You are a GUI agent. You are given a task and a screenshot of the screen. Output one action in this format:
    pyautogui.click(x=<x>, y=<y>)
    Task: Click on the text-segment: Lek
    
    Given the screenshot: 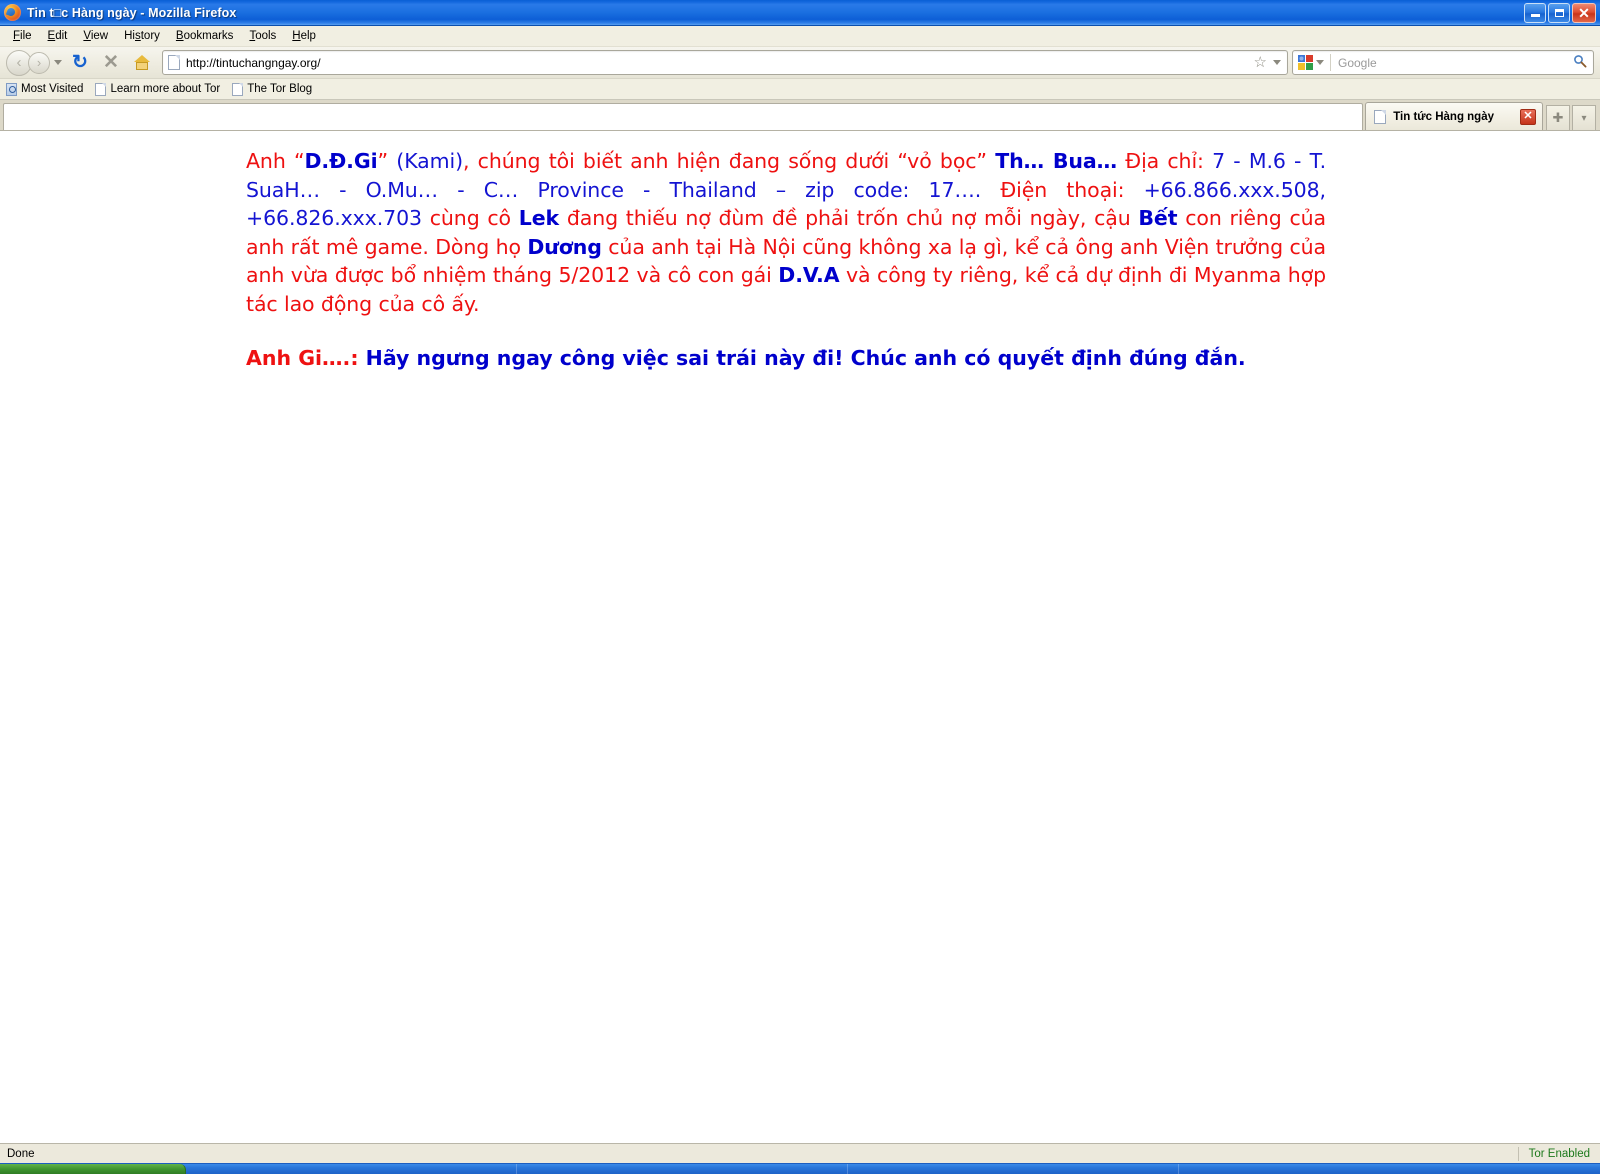 What is the action you would take?
    pyautogui.click(x=539, y=218)
    